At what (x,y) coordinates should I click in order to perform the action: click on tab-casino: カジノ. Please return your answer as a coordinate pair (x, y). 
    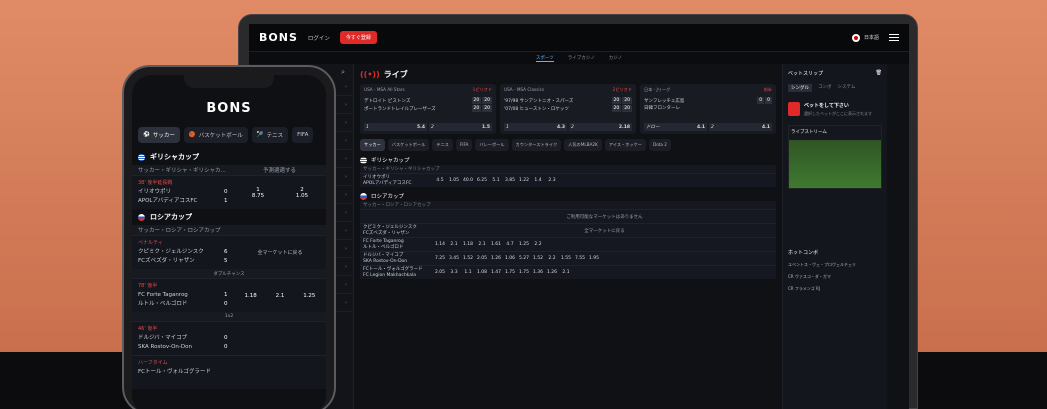
    Looking at the image, I should click on (615, 58).